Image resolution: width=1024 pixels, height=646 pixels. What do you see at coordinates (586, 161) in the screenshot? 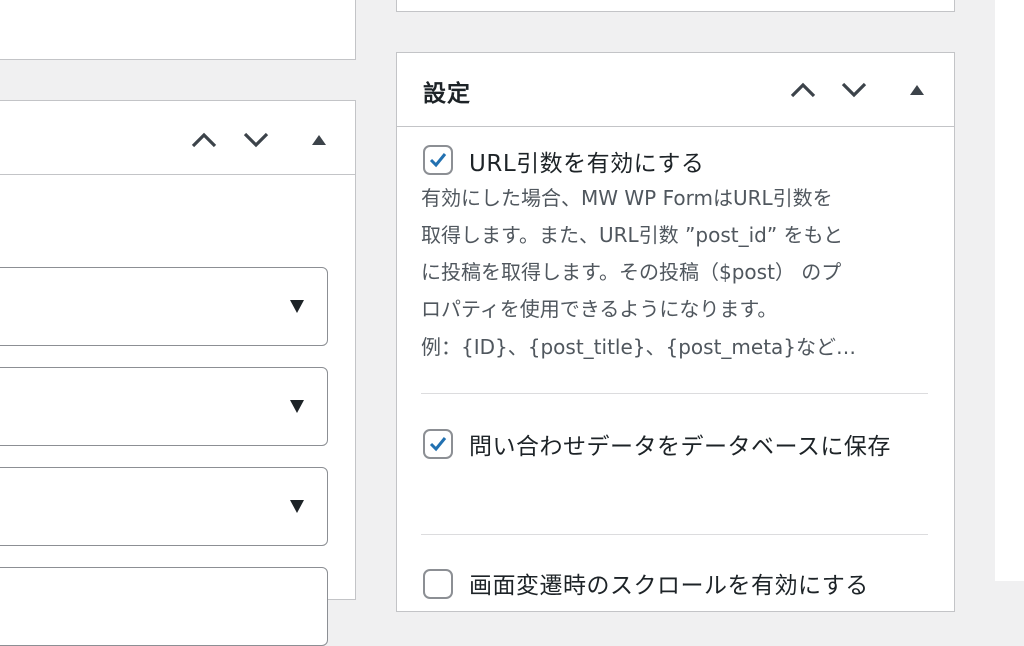
I see `url-args-label: URL引数を有効にする` at bounding box center [586, 161].